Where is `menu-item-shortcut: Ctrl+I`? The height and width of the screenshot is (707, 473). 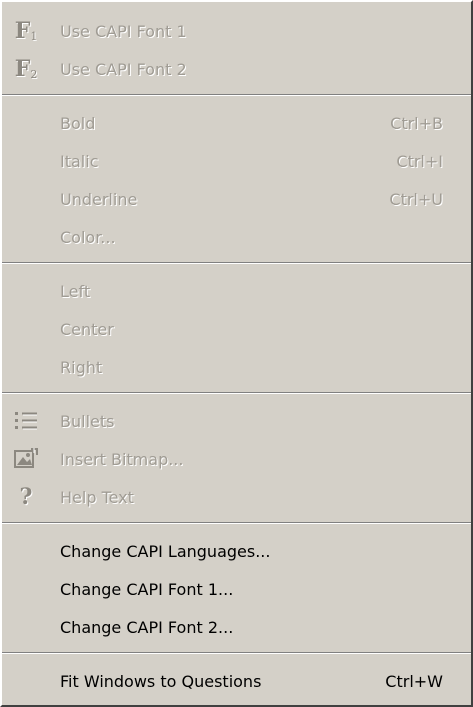
menu-item-shortcut: Ctrl+I is located at coordinates (419, 161).